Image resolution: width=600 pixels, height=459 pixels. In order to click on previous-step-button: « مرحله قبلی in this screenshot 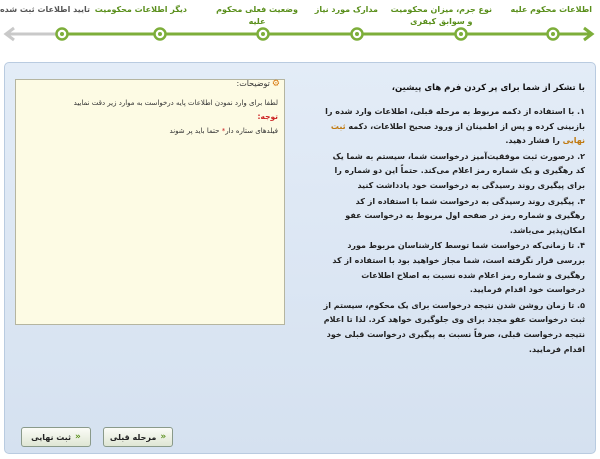, I will do `click(138, 437)`.